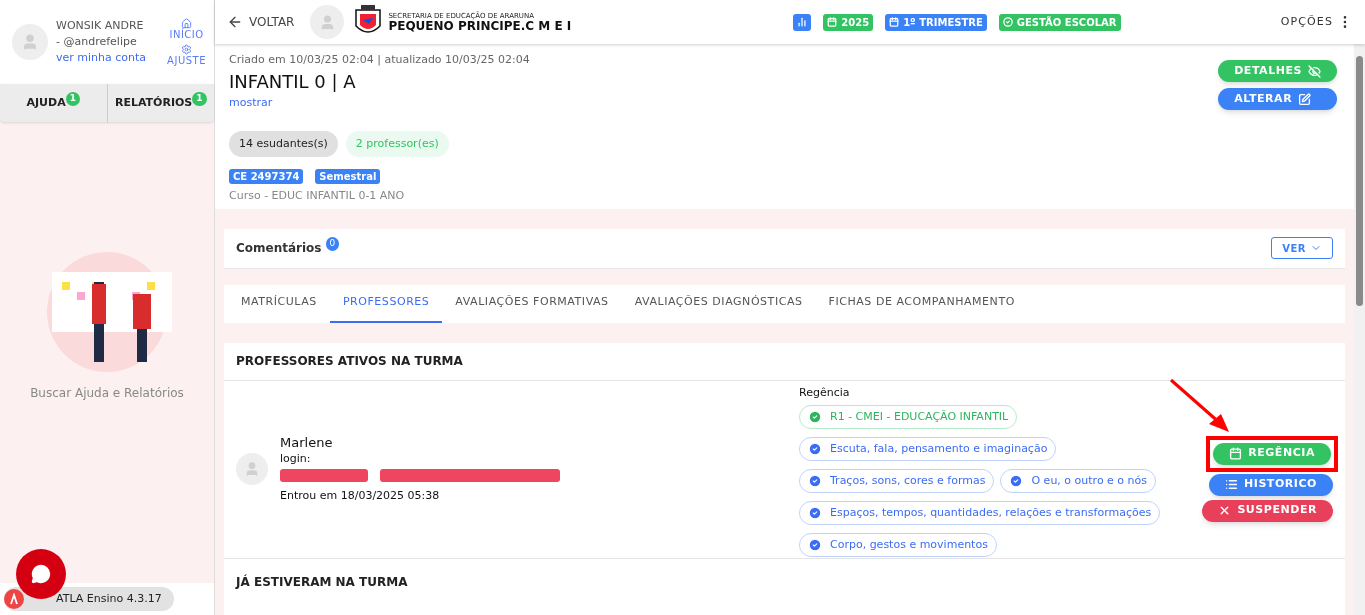  Describe the element at coordinates (187, 49) in the screenshot. I see `settings-icon` at that location.